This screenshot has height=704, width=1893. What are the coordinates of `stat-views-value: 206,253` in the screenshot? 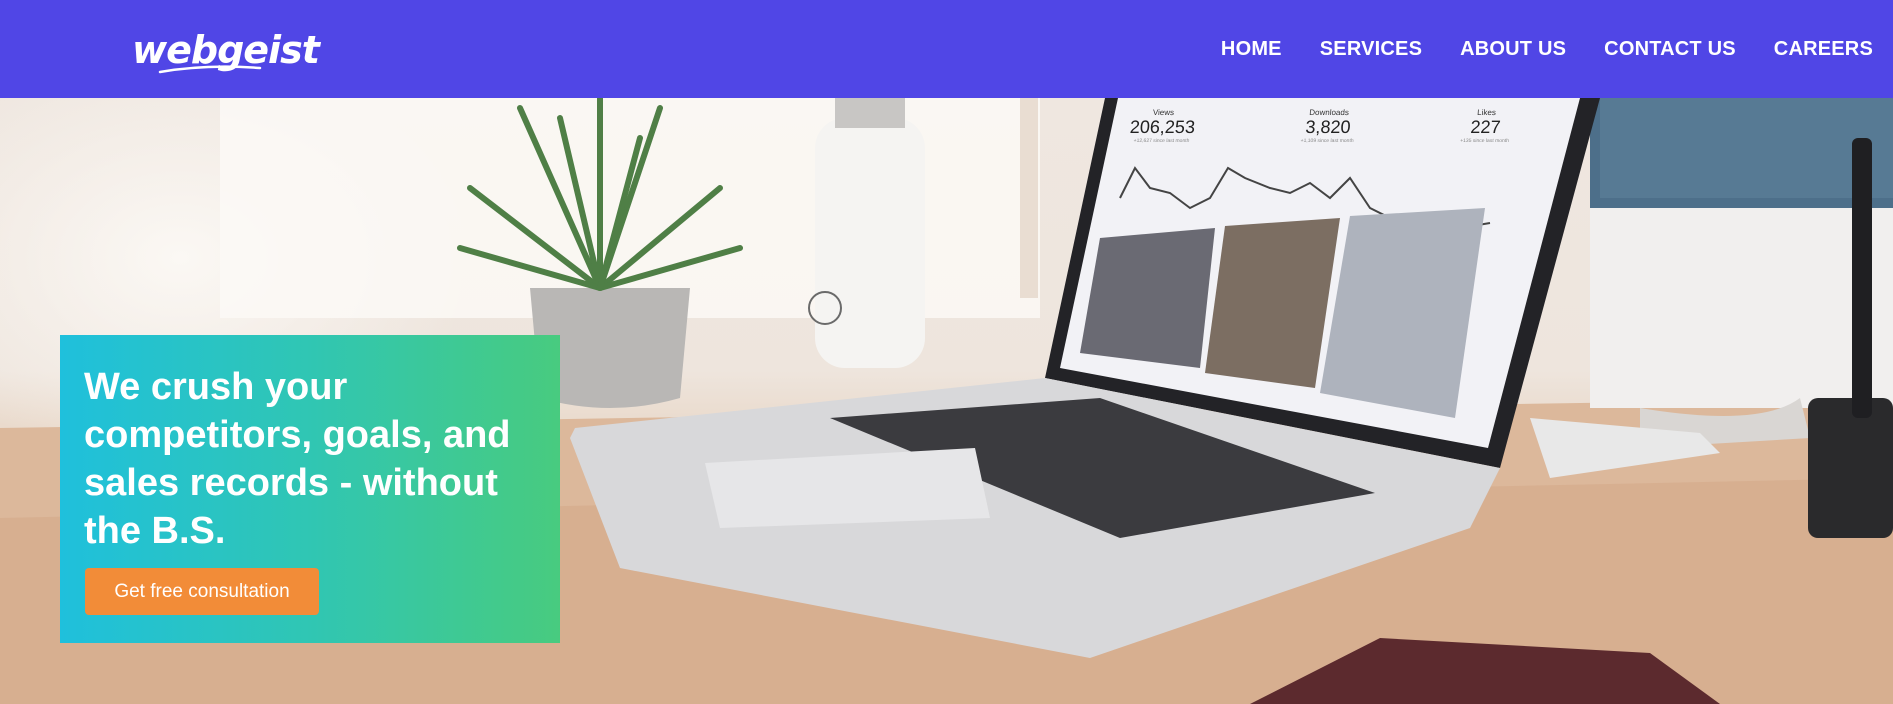 It's located at (1162, 127).